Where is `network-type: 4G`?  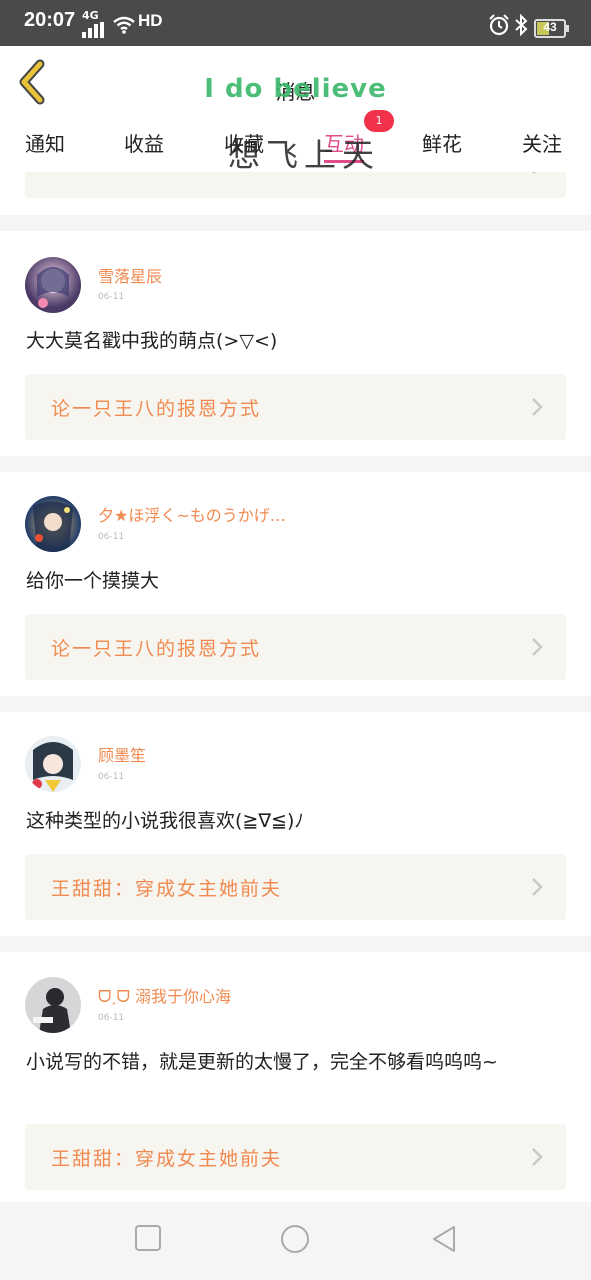 network-type: 4G is located at coordinates (90, 15).